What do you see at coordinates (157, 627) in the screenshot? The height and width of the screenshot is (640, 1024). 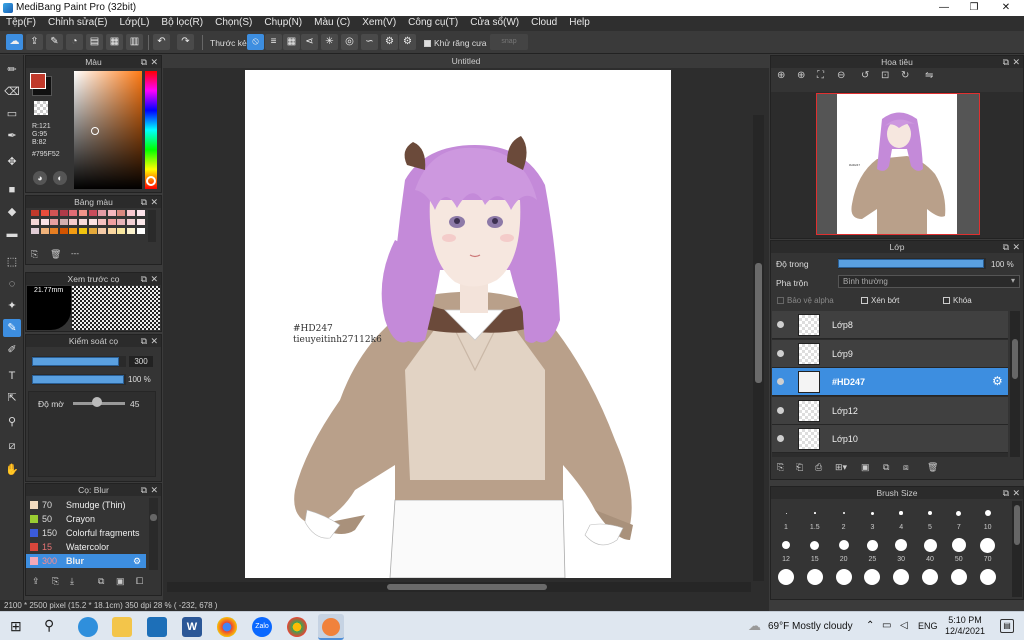 I see `store-icon` at bounding box center [157, 627].